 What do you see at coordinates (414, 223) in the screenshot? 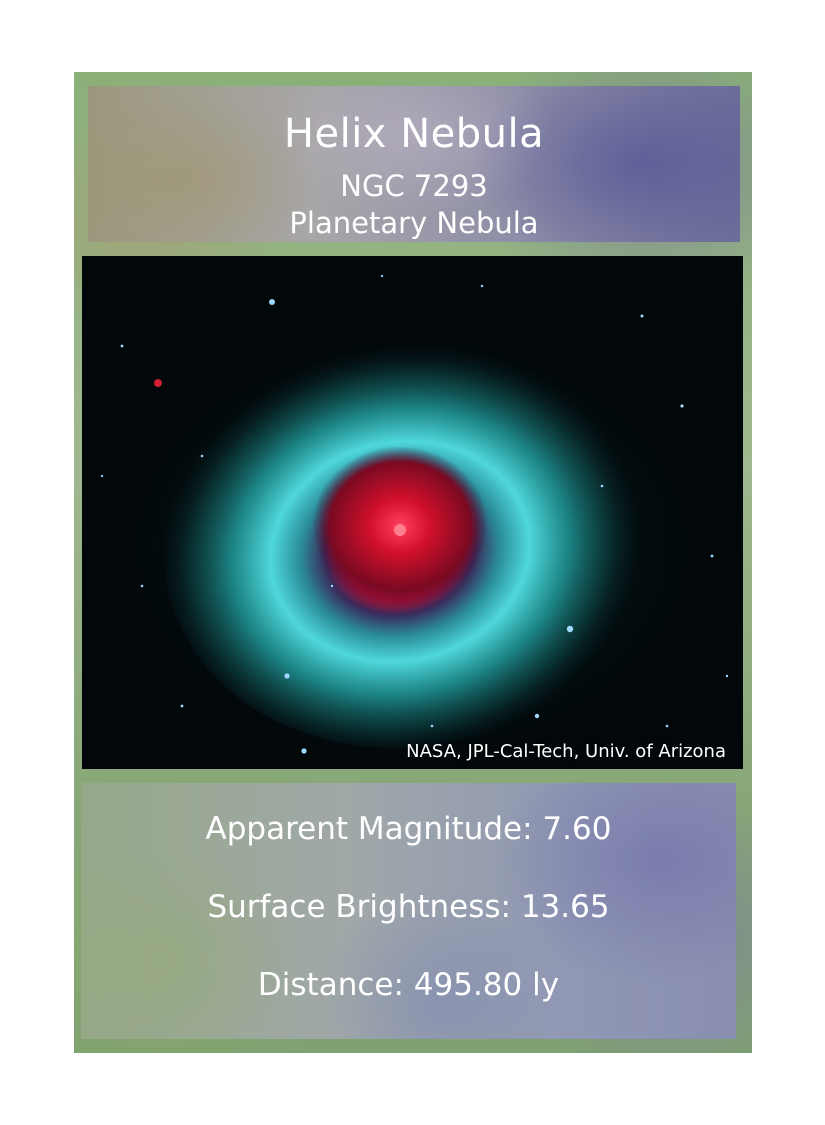
I see `object-type: Planetary Nebula` at bounding box center [414, 223].